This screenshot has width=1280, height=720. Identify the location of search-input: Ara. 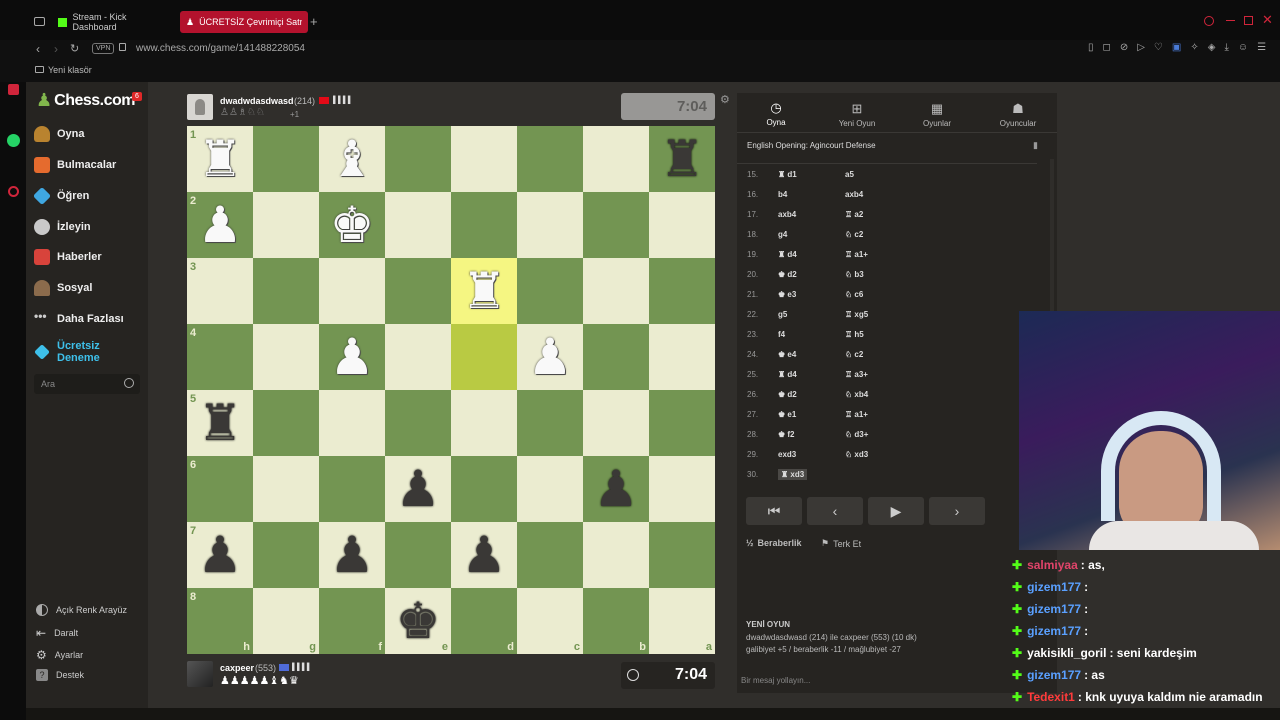
(48, 384).